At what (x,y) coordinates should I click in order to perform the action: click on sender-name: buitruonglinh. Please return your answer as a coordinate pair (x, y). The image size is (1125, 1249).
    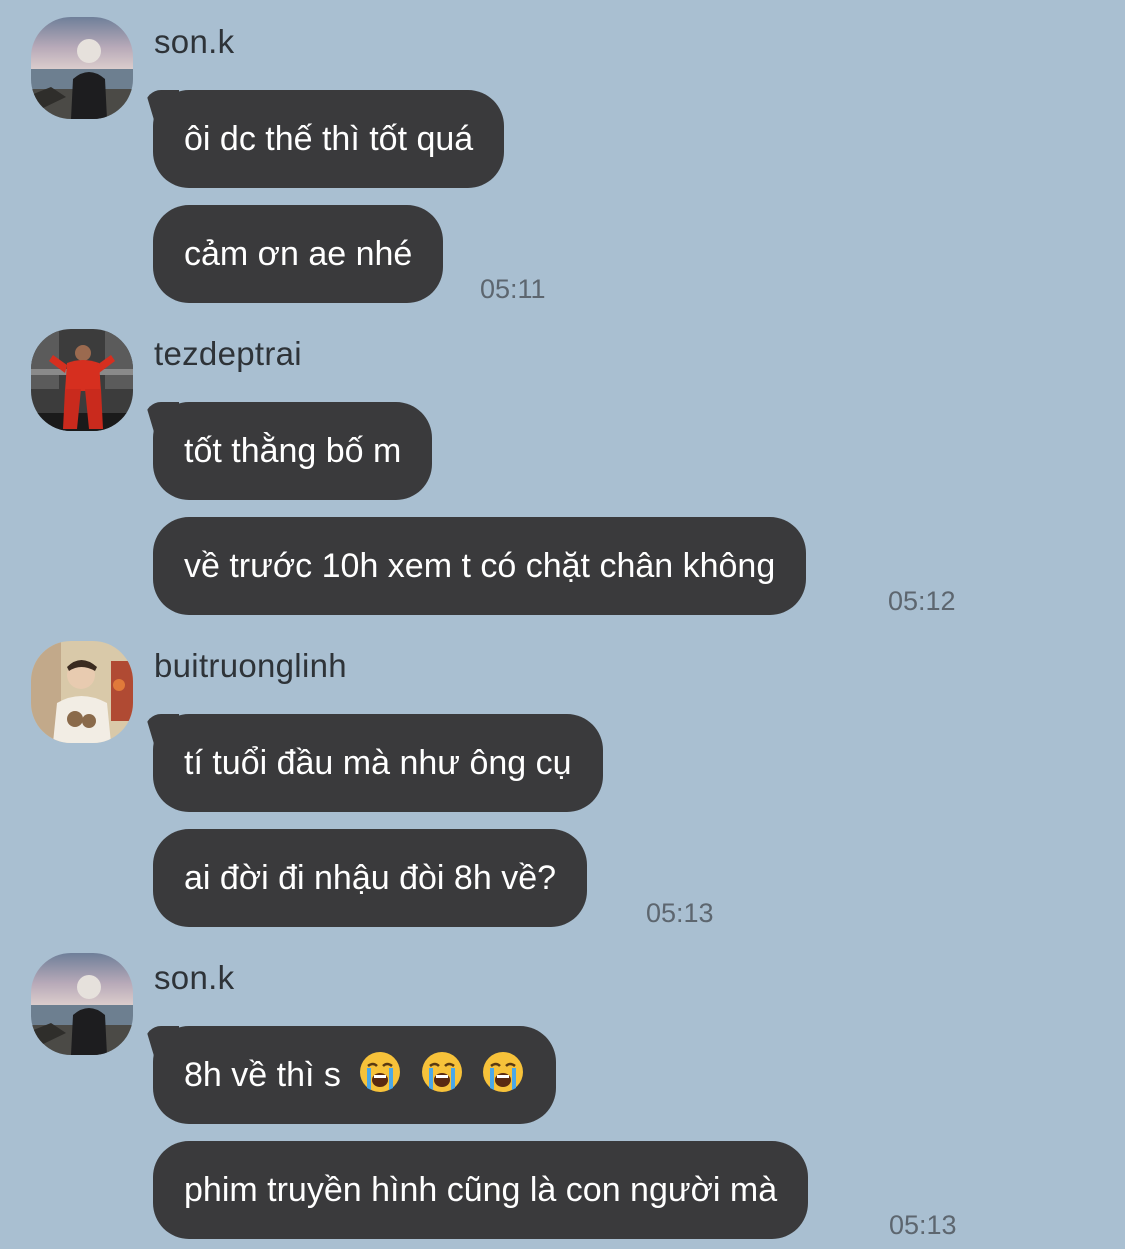
    Looking at the image, I should click on (250, 665).